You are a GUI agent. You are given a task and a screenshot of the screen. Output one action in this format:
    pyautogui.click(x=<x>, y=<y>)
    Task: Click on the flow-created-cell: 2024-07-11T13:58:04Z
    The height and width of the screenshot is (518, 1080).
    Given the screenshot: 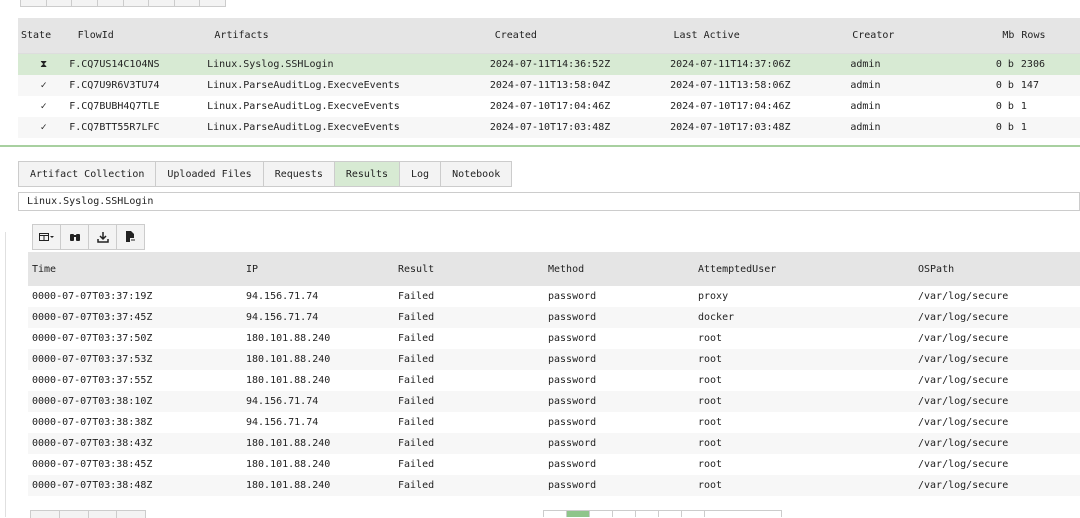 What is the action you would take?
    pyautogui.click(x=550, y=85)
    